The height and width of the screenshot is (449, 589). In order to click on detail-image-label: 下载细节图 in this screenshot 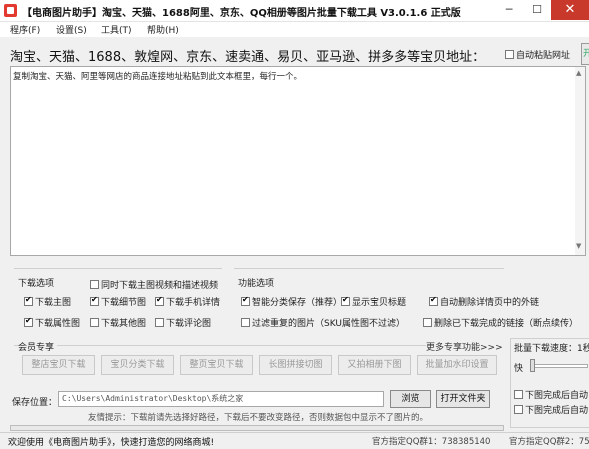, I will do `click(124, 303)`.